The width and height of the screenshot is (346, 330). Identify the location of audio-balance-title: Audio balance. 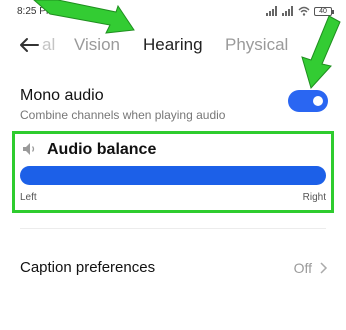
(102, 149).